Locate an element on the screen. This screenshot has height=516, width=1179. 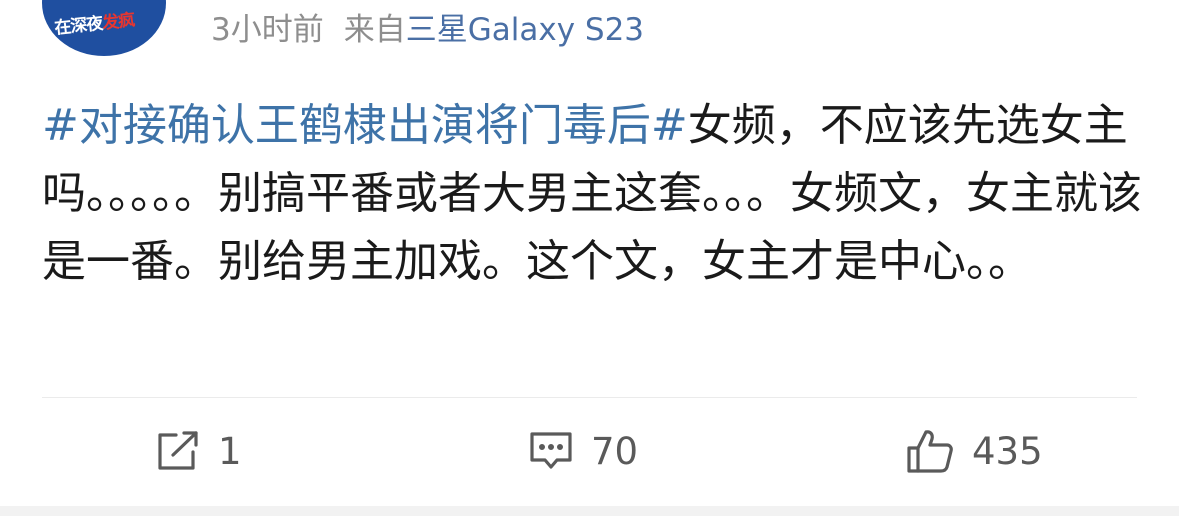
avatar-text: 在深夜发疯 is located at coordinates (109, 20).